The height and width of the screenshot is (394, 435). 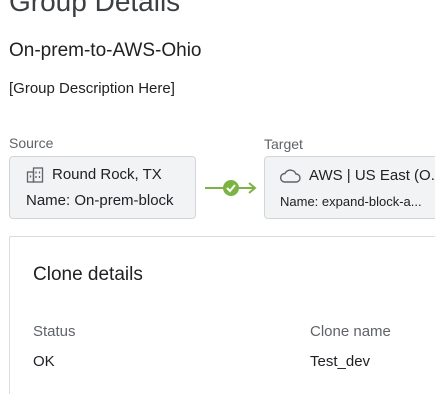 I want to click on check-circle-icon, so click(x=231, y=188).